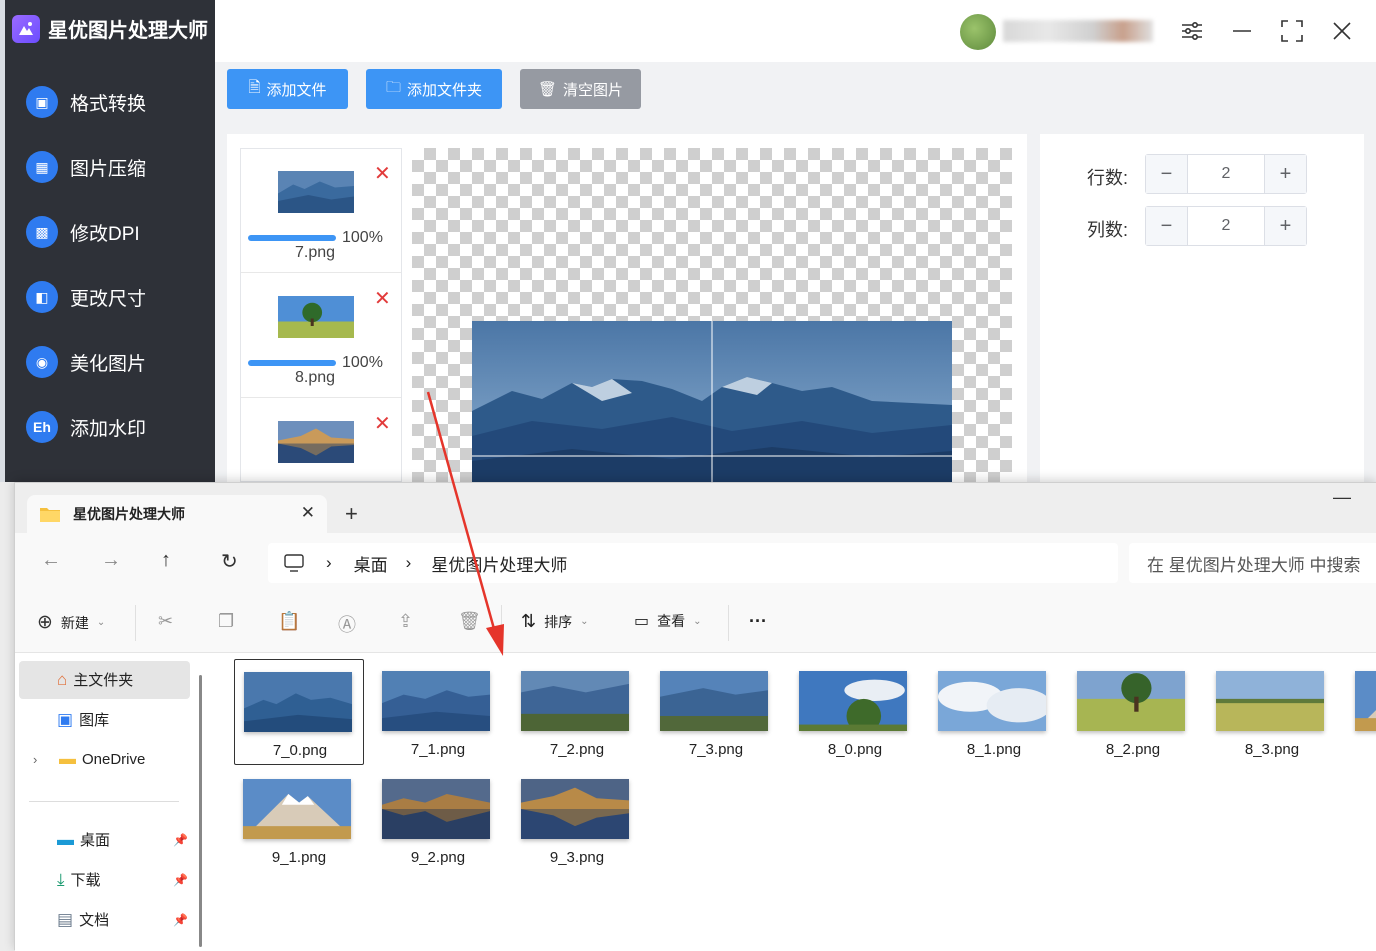 The height and width of the screenshot is (951, 1376). What do you see at coordinates (469, 621) in the screenshot?
I see `delete-icon: 🗑` at bounding box center [469, 621].